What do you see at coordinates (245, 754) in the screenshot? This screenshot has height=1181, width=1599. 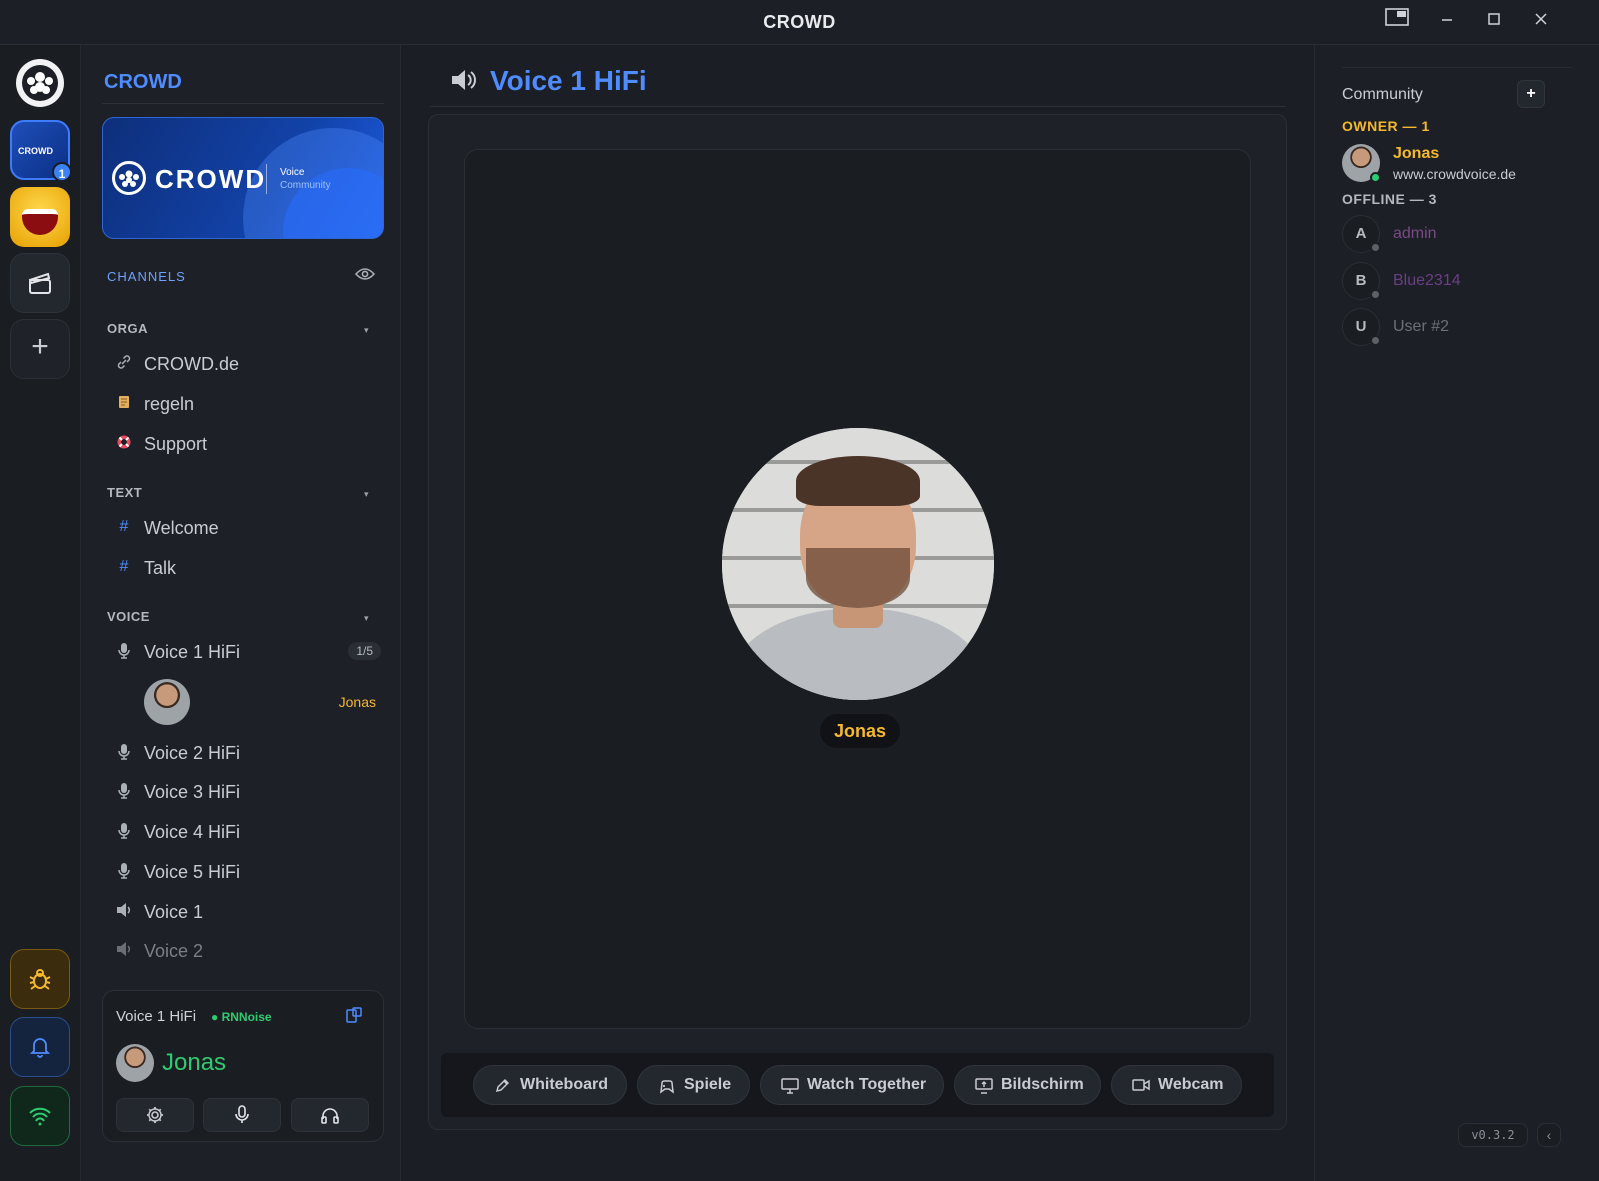 I see `voice-channel-2-hifi: Voice 2 HiFi` at bounding box center [245, 754].